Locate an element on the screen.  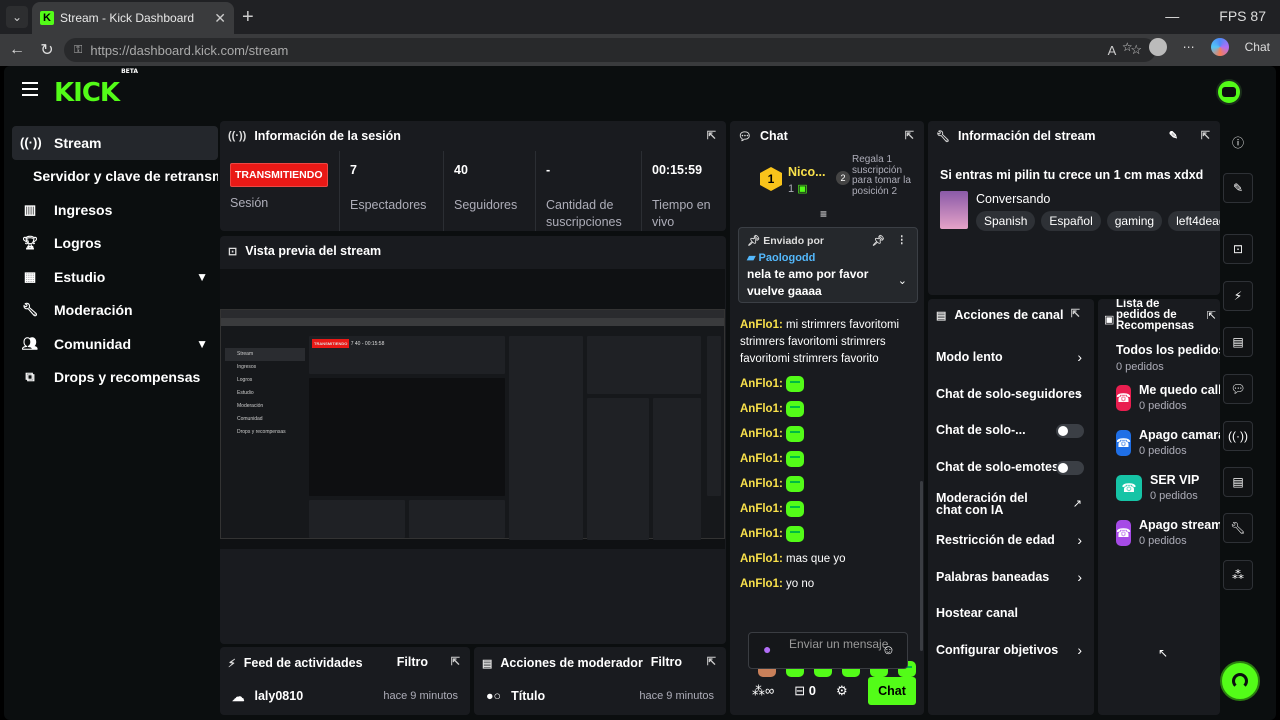
ai-moderation-row: Moderación del chat con IA ↗ is located at coordinates (1011, 503).